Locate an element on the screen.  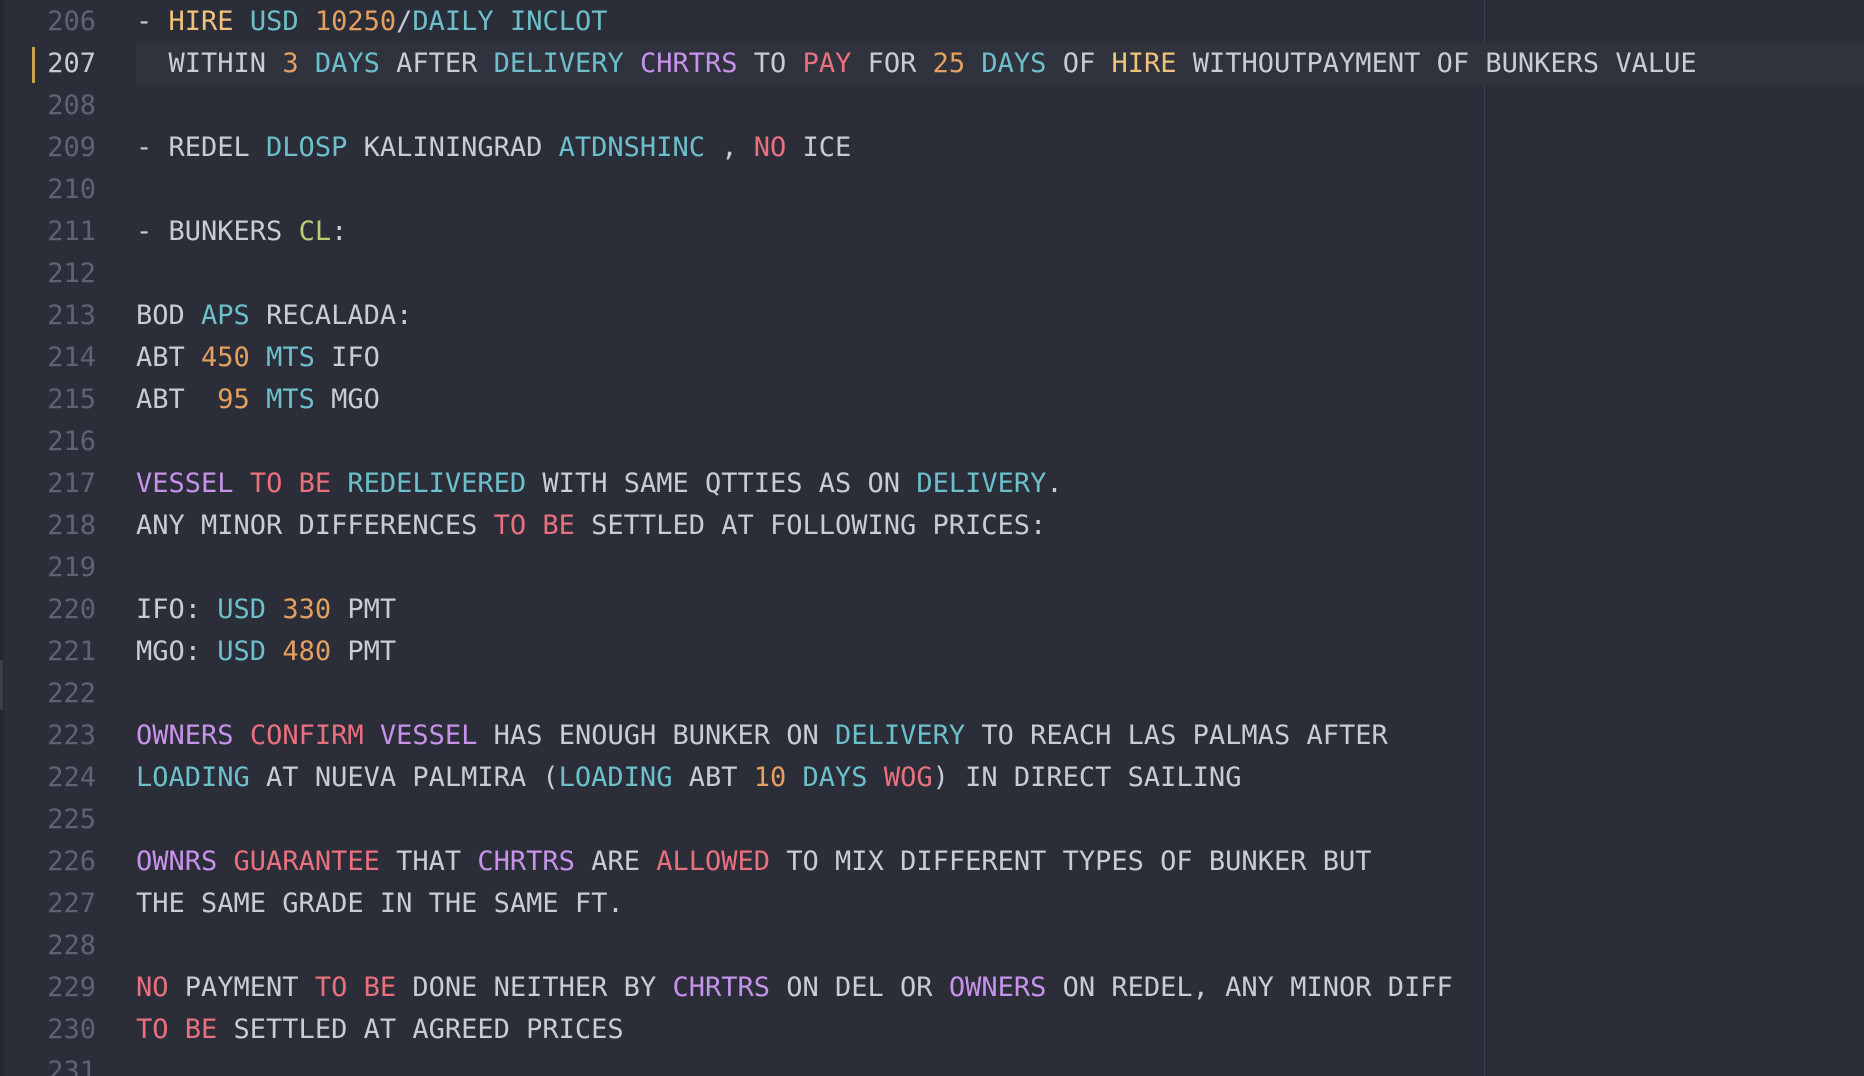
code-token: - BUNKERS is located at coordinates (217, 231).